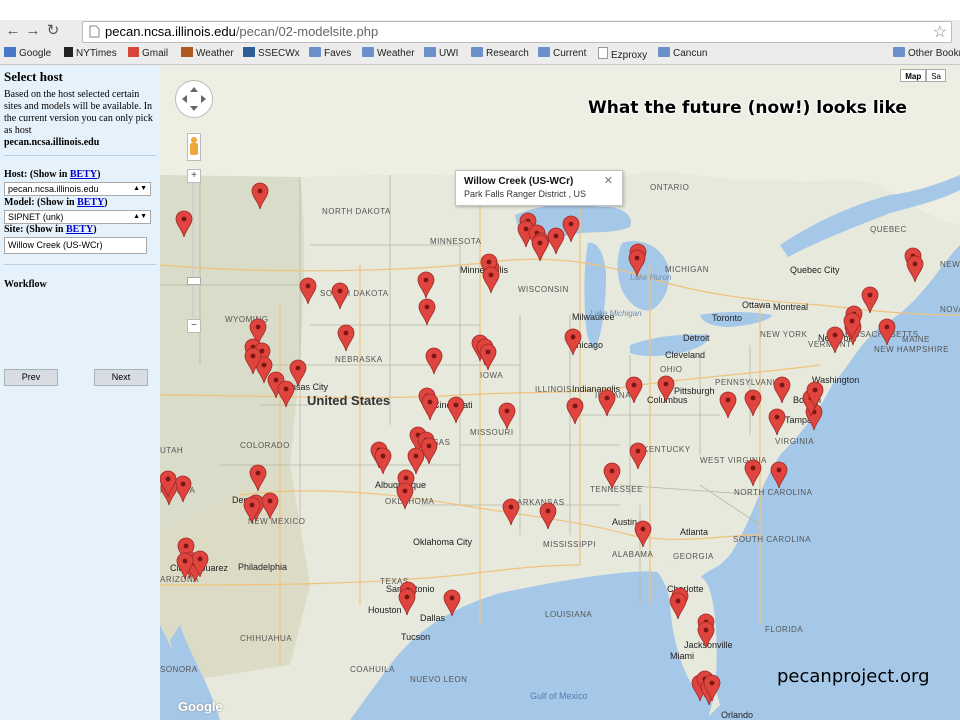  Describe the element at coordinates (77, 217) in the screenshot. I see `model-select: SIPNET (unk) ▲▼` at that location.